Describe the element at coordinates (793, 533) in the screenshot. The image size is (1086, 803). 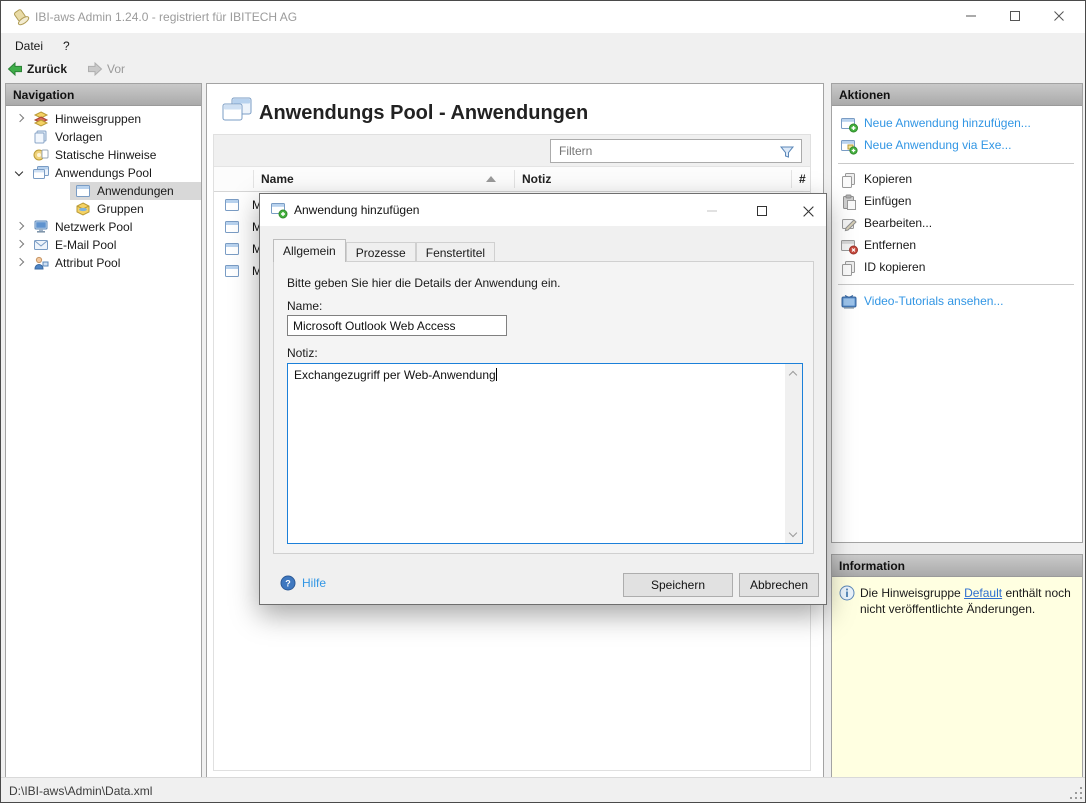
I see `scroll-down-icon` at that location.